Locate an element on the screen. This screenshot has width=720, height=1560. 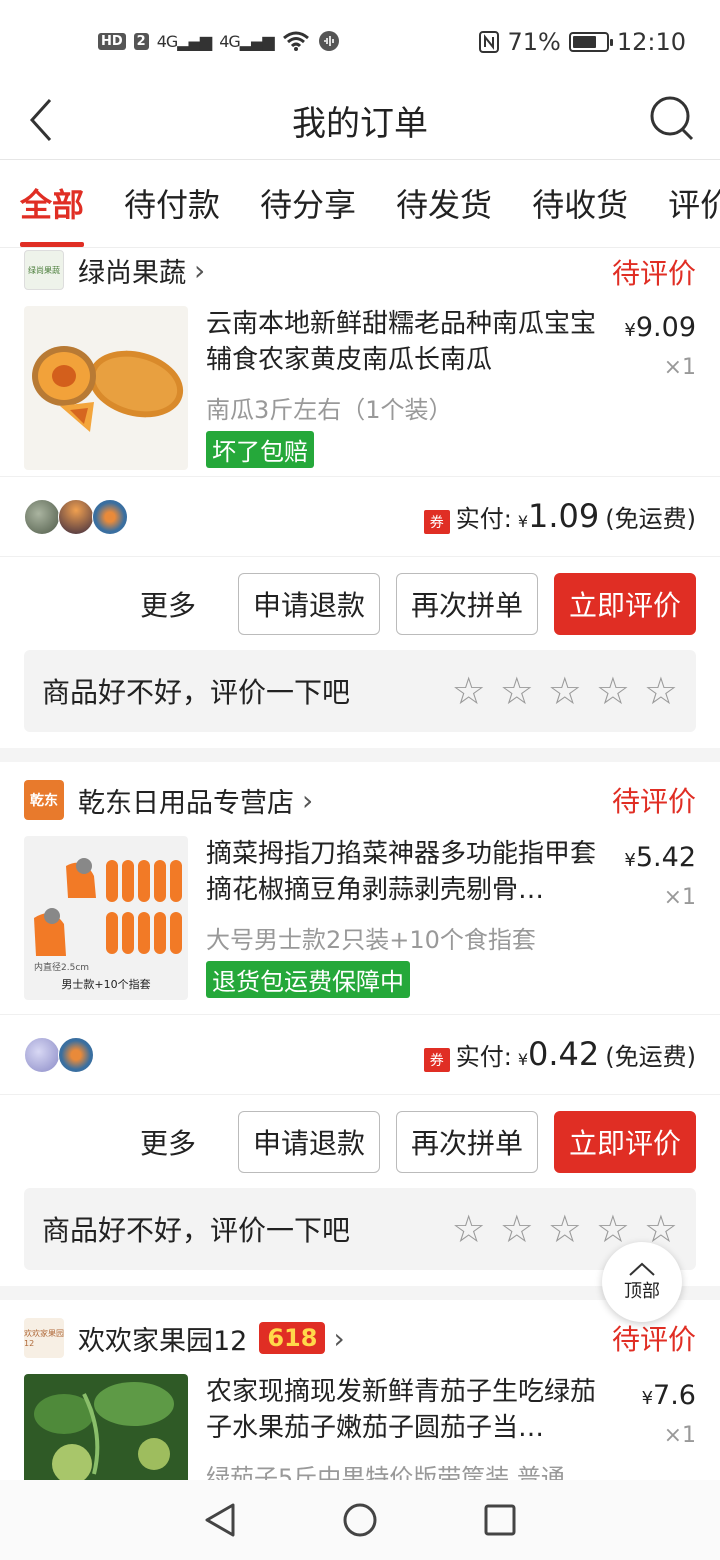
review-wrap: 商品好不好，评价一下吧 ☆ ☆ ☆ ☆ ☆ is located at coordinates (360, 699).